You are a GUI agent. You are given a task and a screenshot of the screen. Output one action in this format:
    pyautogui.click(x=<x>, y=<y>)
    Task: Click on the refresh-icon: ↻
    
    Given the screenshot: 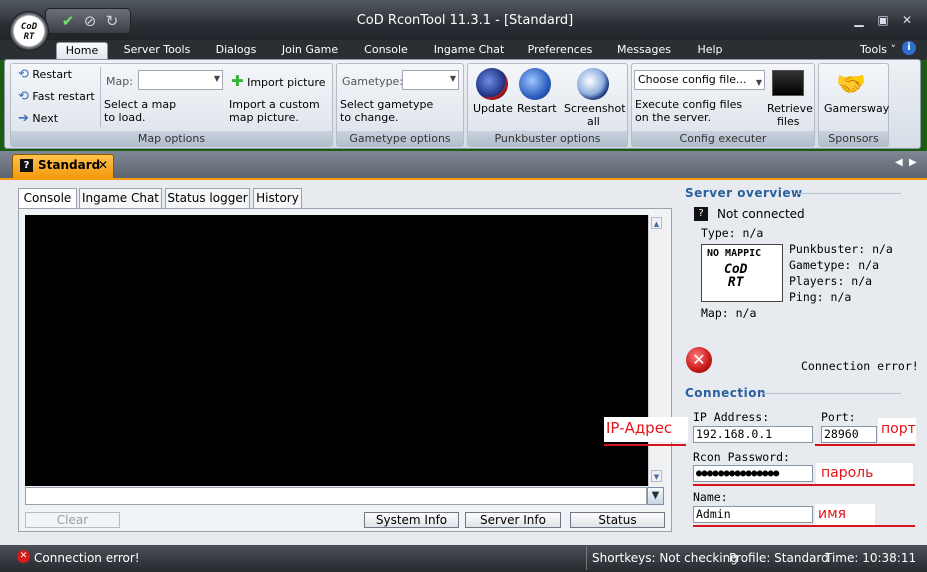 What is the action you would take?
    pyautogui.click(x=112, y=21)
    